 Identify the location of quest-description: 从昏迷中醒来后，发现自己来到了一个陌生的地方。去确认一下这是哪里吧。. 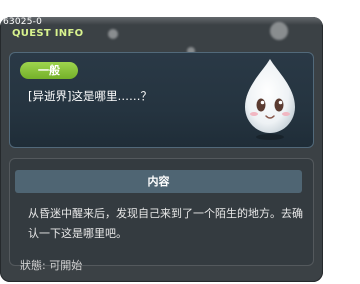
(165, 223).